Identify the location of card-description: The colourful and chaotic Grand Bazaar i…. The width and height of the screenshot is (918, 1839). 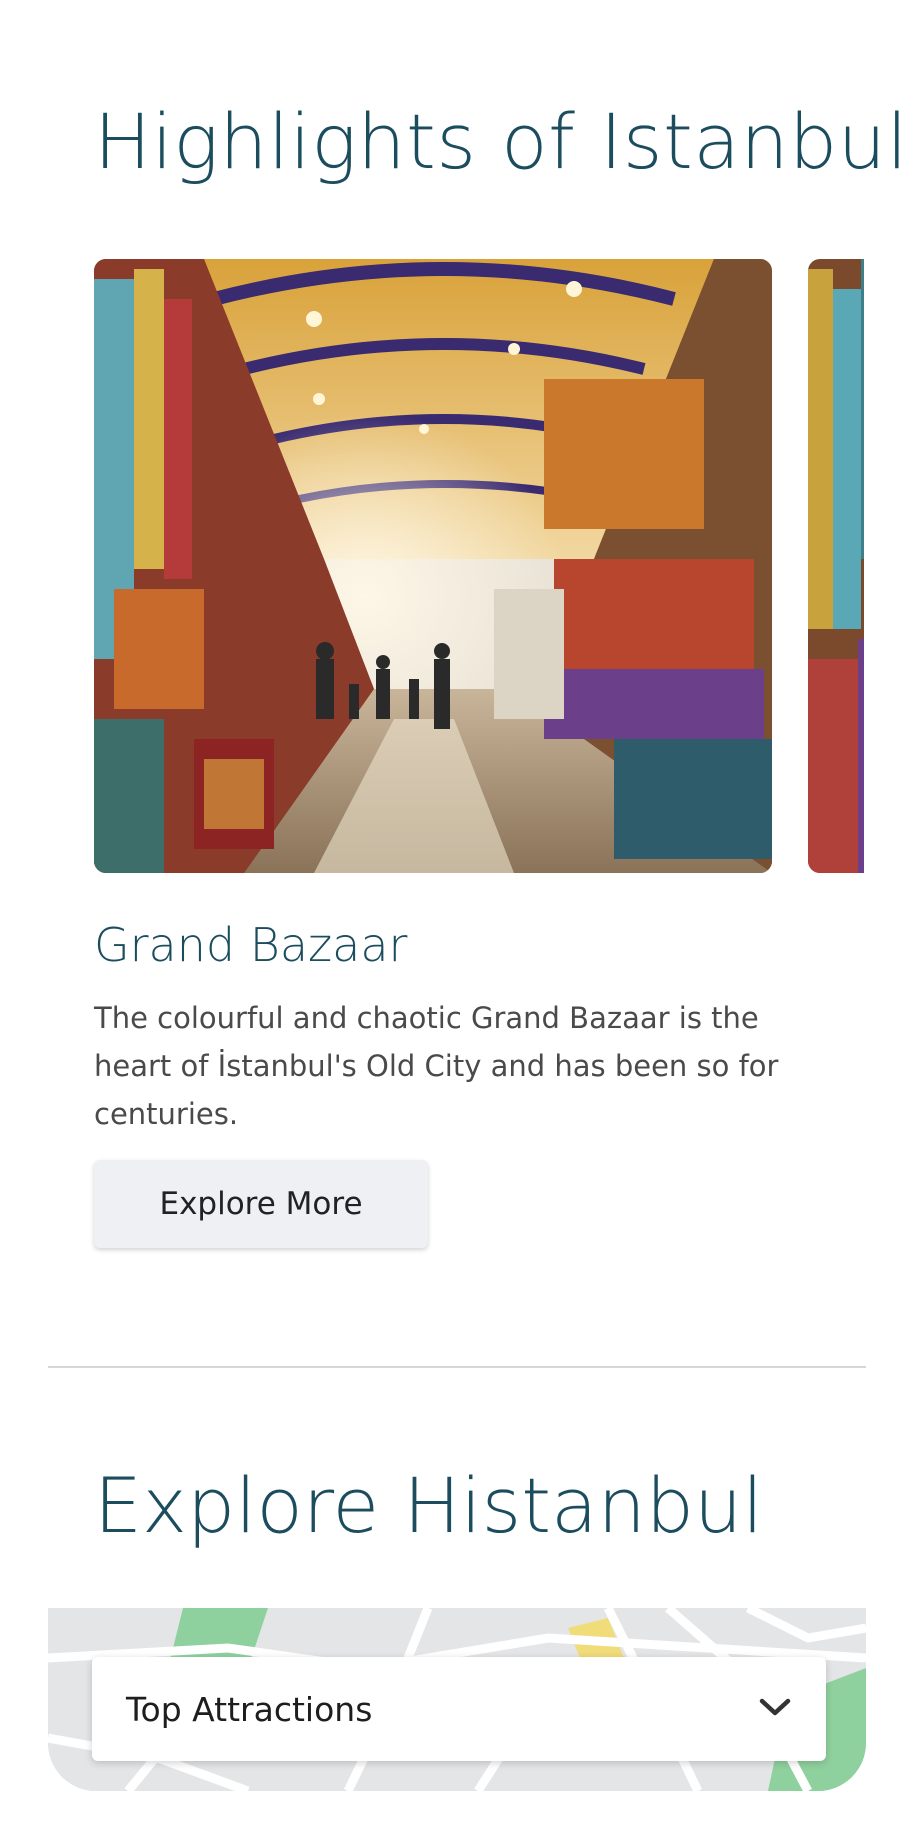
(436, 1066).